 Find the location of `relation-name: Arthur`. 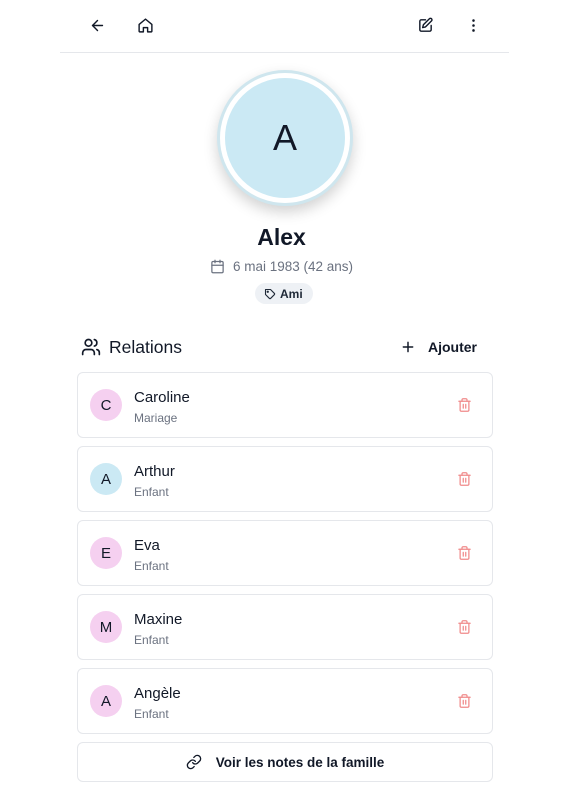

relation-name: Arthur is located at coordinates (154, 471).